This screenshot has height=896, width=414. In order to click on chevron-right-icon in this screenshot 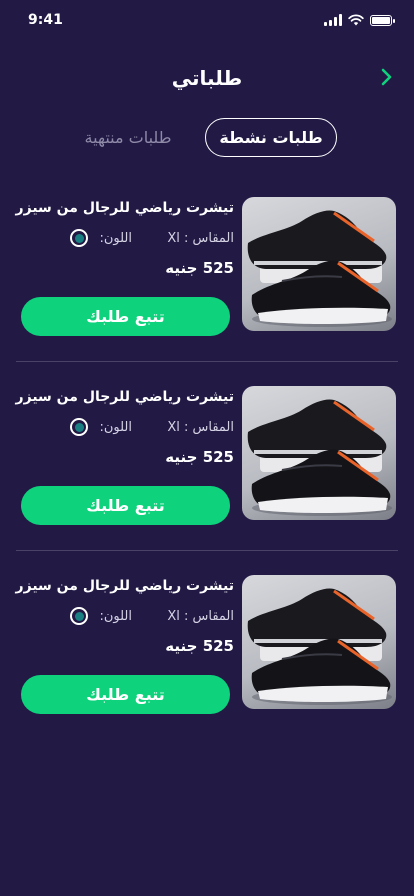, I will do `click(386, 77)`.